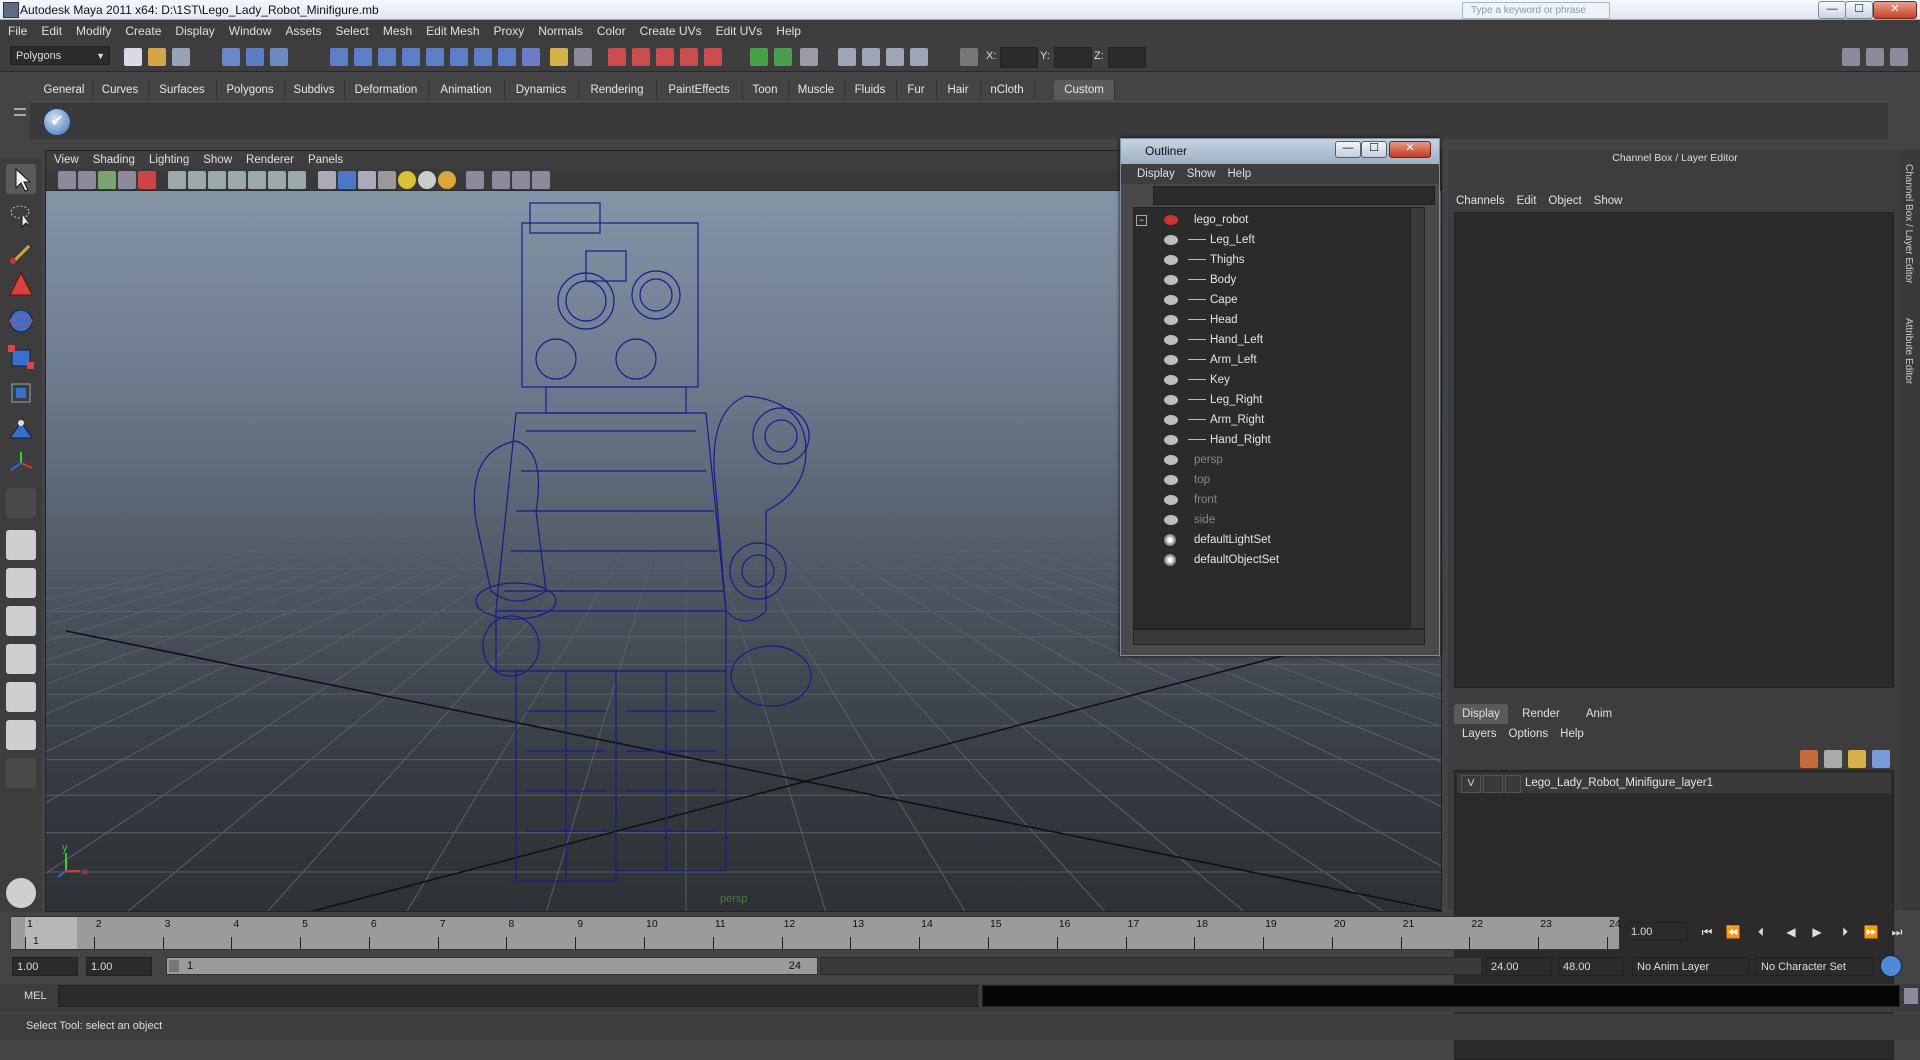  Describe the element at coordinates (303, 31) in the screenshot. I see `menu-assets: Assets` at that location.